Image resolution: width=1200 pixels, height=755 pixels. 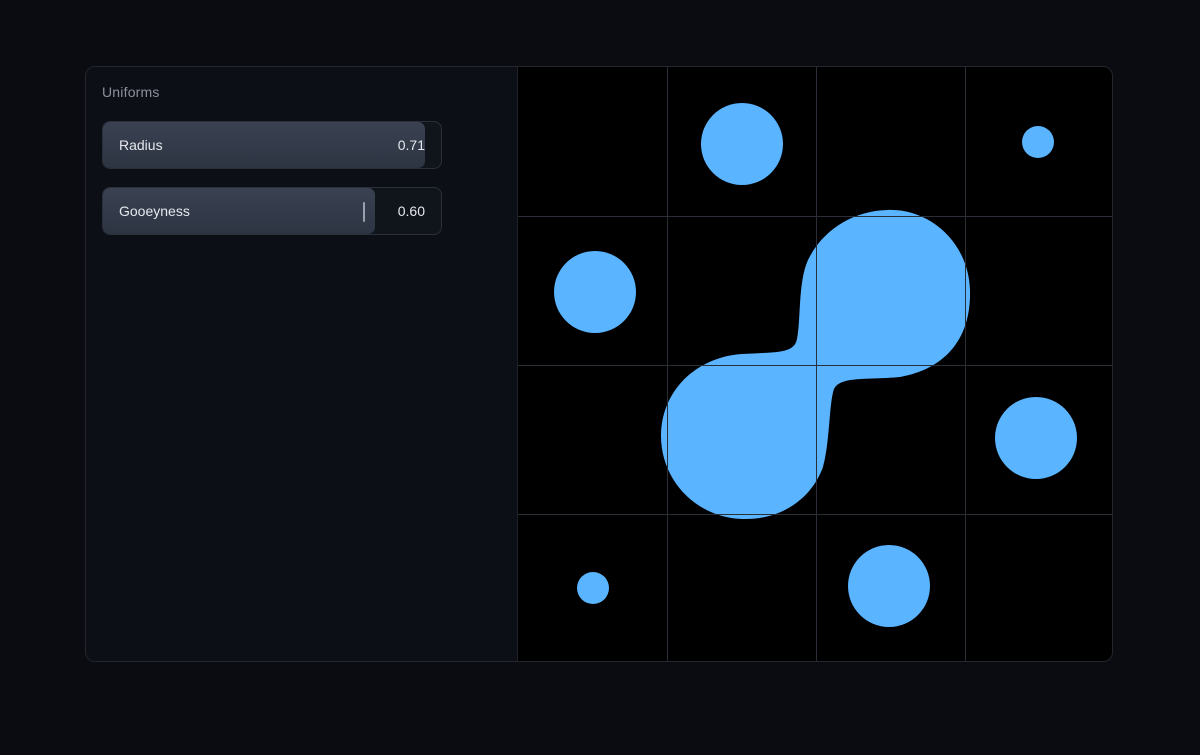 What do you see at coordinates (131, 92) in the screenshot?
I see `panel-title: Uniforms` at bounding box center [131, 92].